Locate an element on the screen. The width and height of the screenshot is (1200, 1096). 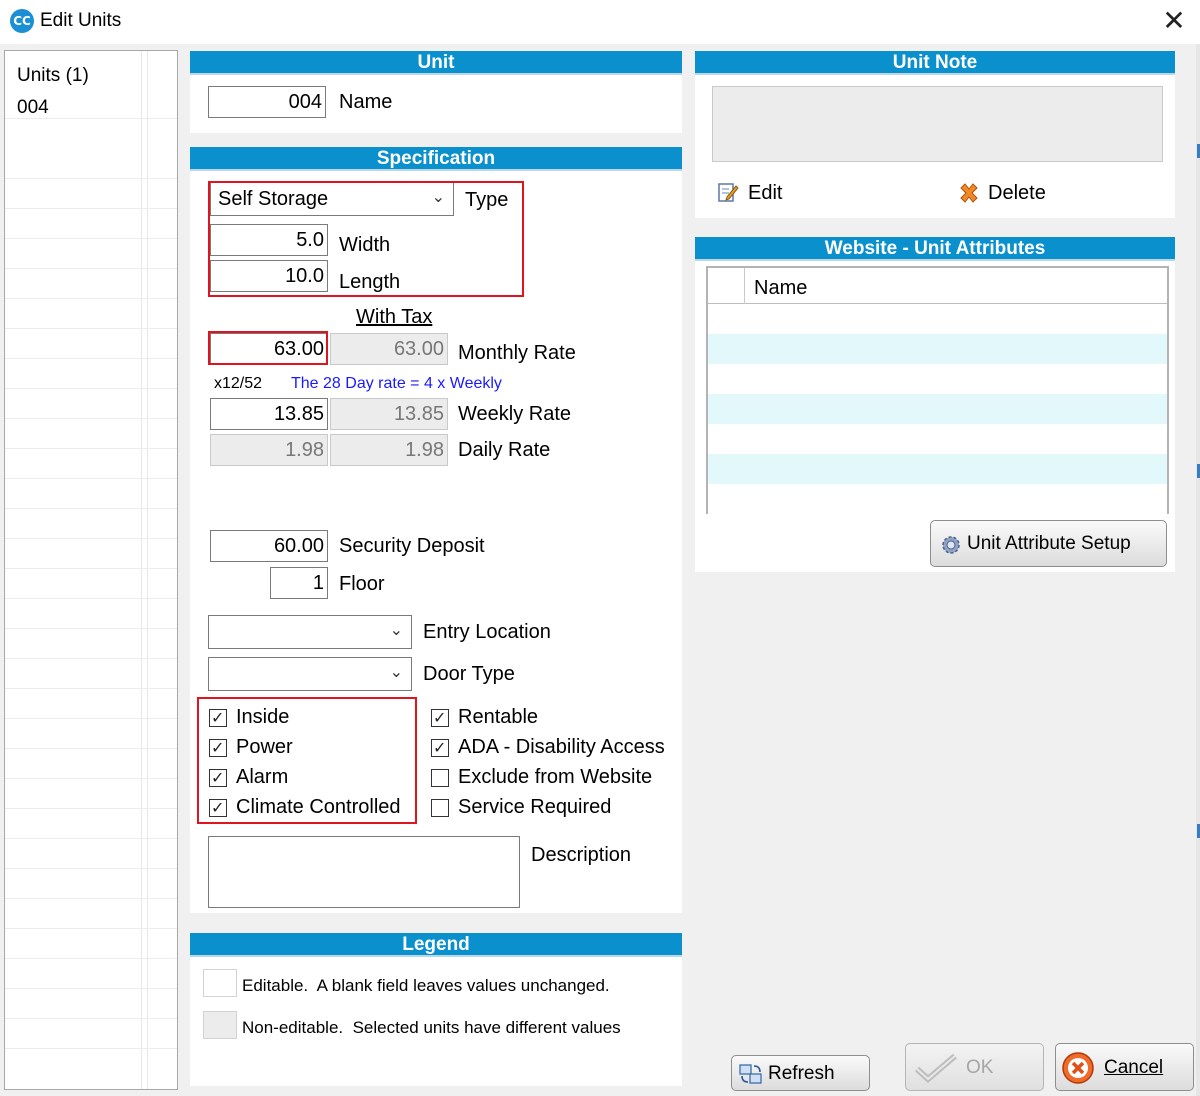
climate-controlled-checkbox: ✓ is located at coordinates (218, 807).